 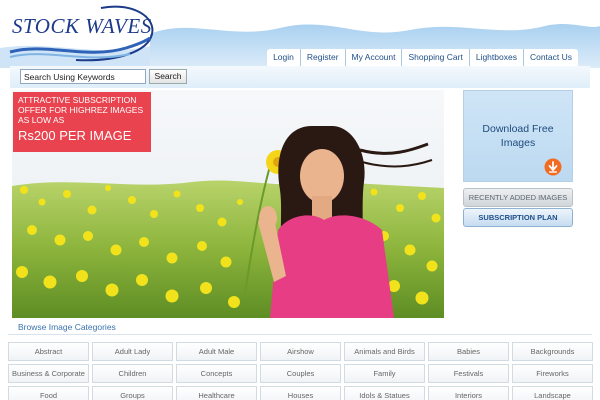 I want to click on category-landscape: Landscape, so click(x=552, y=393).